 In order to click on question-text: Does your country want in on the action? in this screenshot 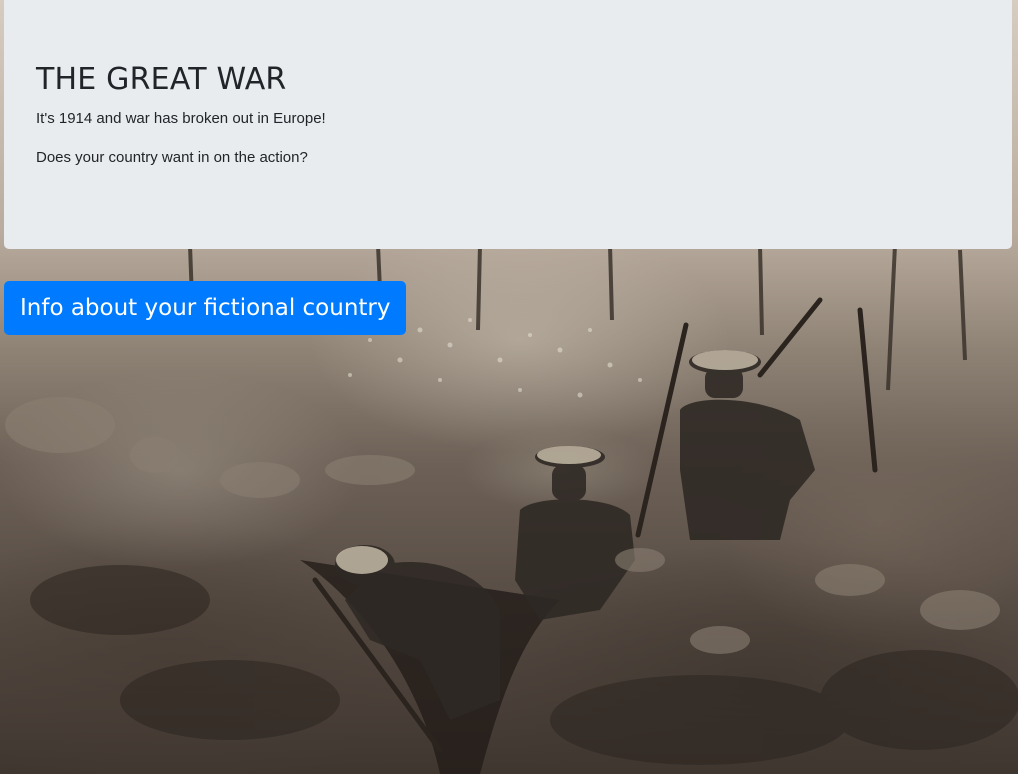, I will do `click(172, 157)`.